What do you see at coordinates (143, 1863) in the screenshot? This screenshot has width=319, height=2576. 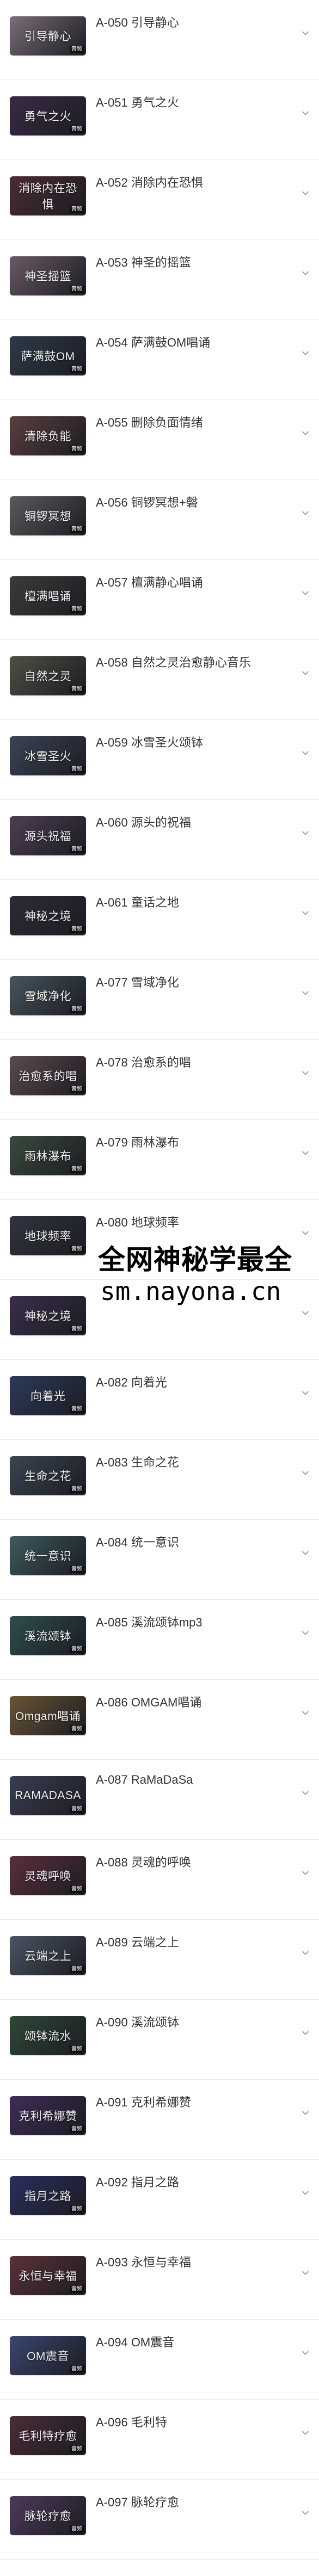 I see `item-title: A-088 灵魂的呼唤` at bounding box center [143, 1863].